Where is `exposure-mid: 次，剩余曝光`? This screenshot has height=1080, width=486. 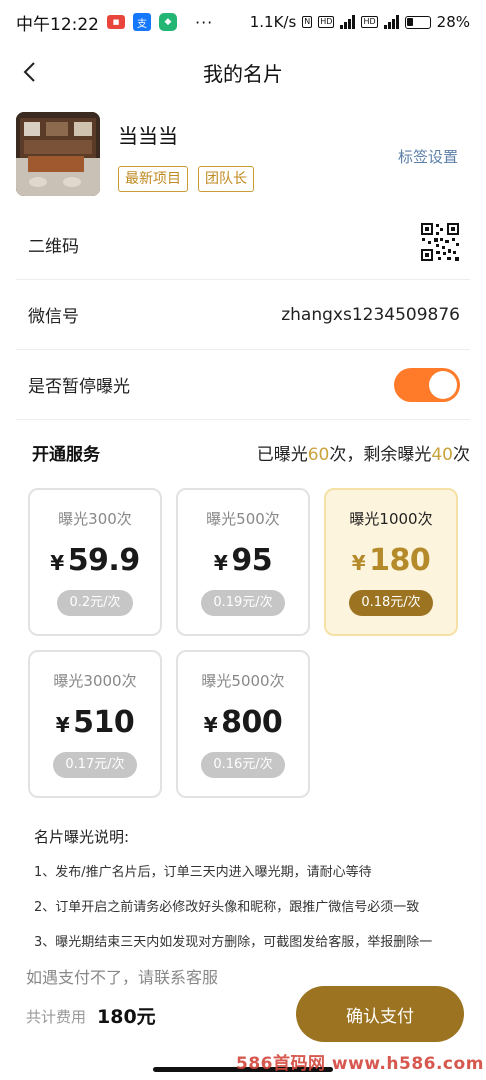 exposure-mid: 次，剩余曝光 is located at coordinates (380, 454).